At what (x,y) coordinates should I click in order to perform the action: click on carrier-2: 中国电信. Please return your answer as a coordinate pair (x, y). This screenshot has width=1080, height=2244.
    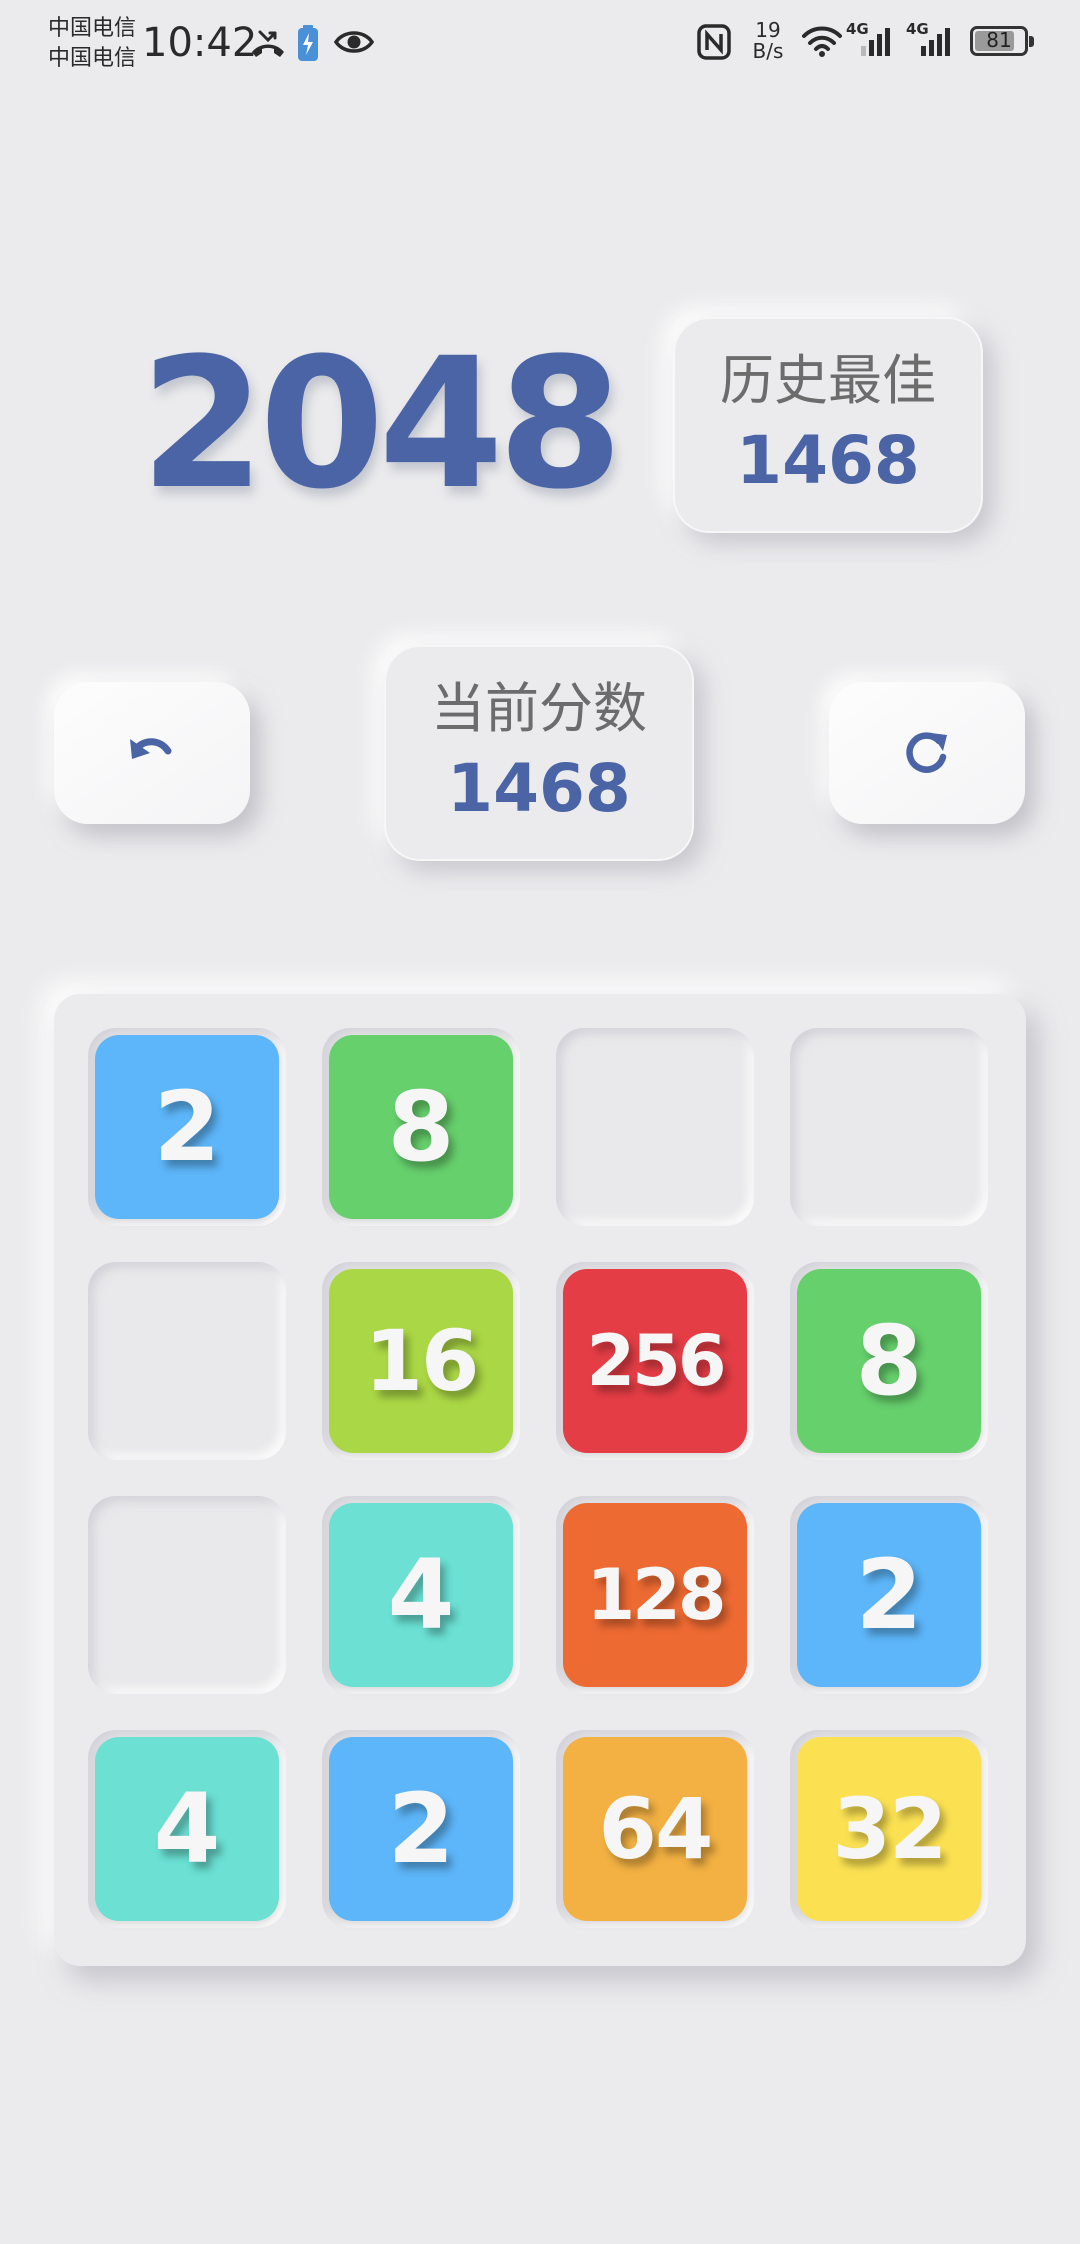
    Looking at the image, I should click on (92, 58).